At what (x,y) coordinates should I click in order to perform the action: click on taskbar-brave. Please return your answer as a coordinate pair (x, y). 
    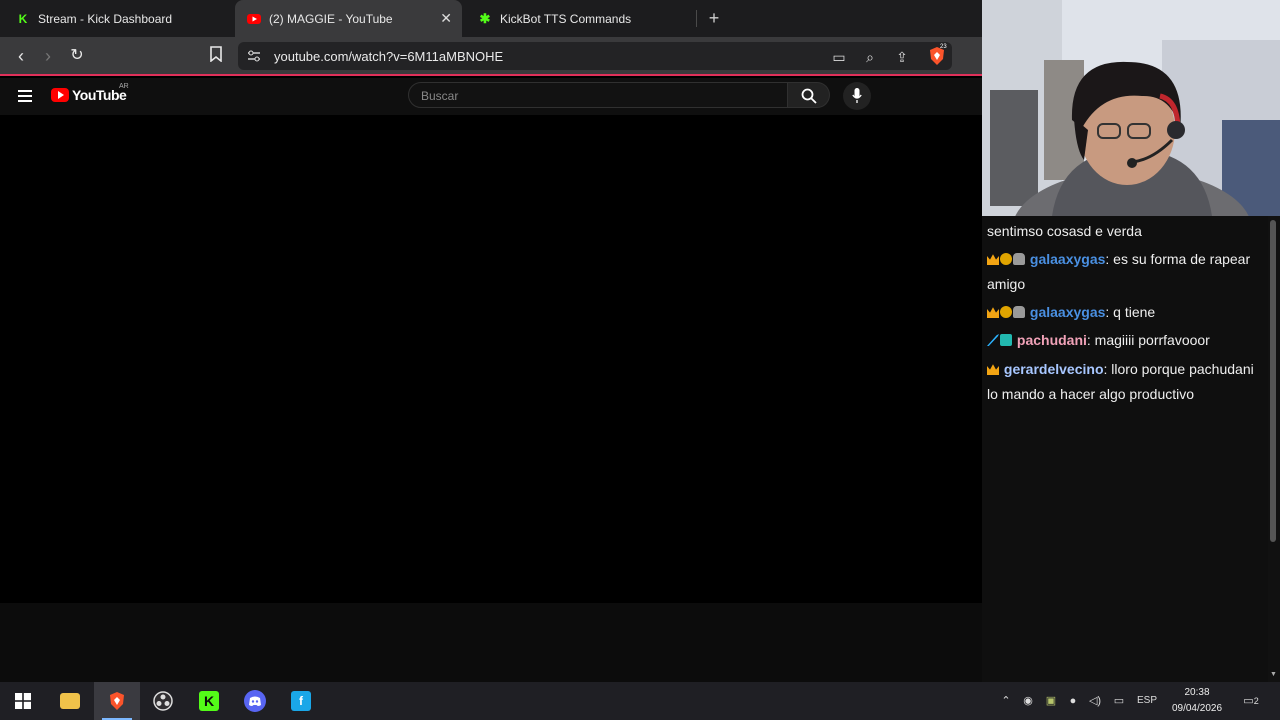
    Looking at the image, I should click on (117, 701).